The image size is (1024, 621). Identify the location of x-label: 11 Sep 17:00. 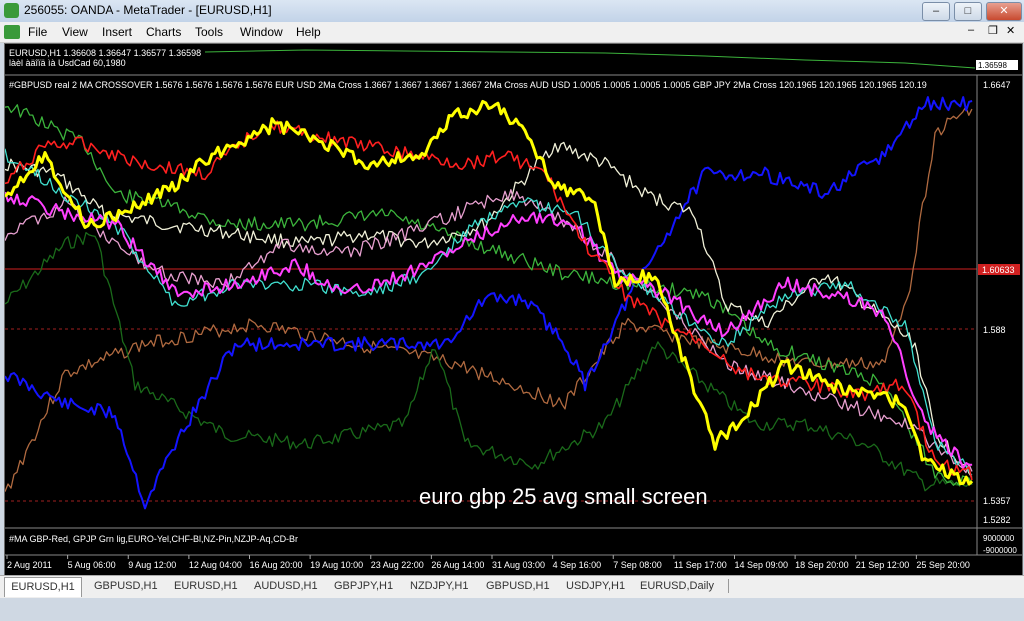
(700, 565).